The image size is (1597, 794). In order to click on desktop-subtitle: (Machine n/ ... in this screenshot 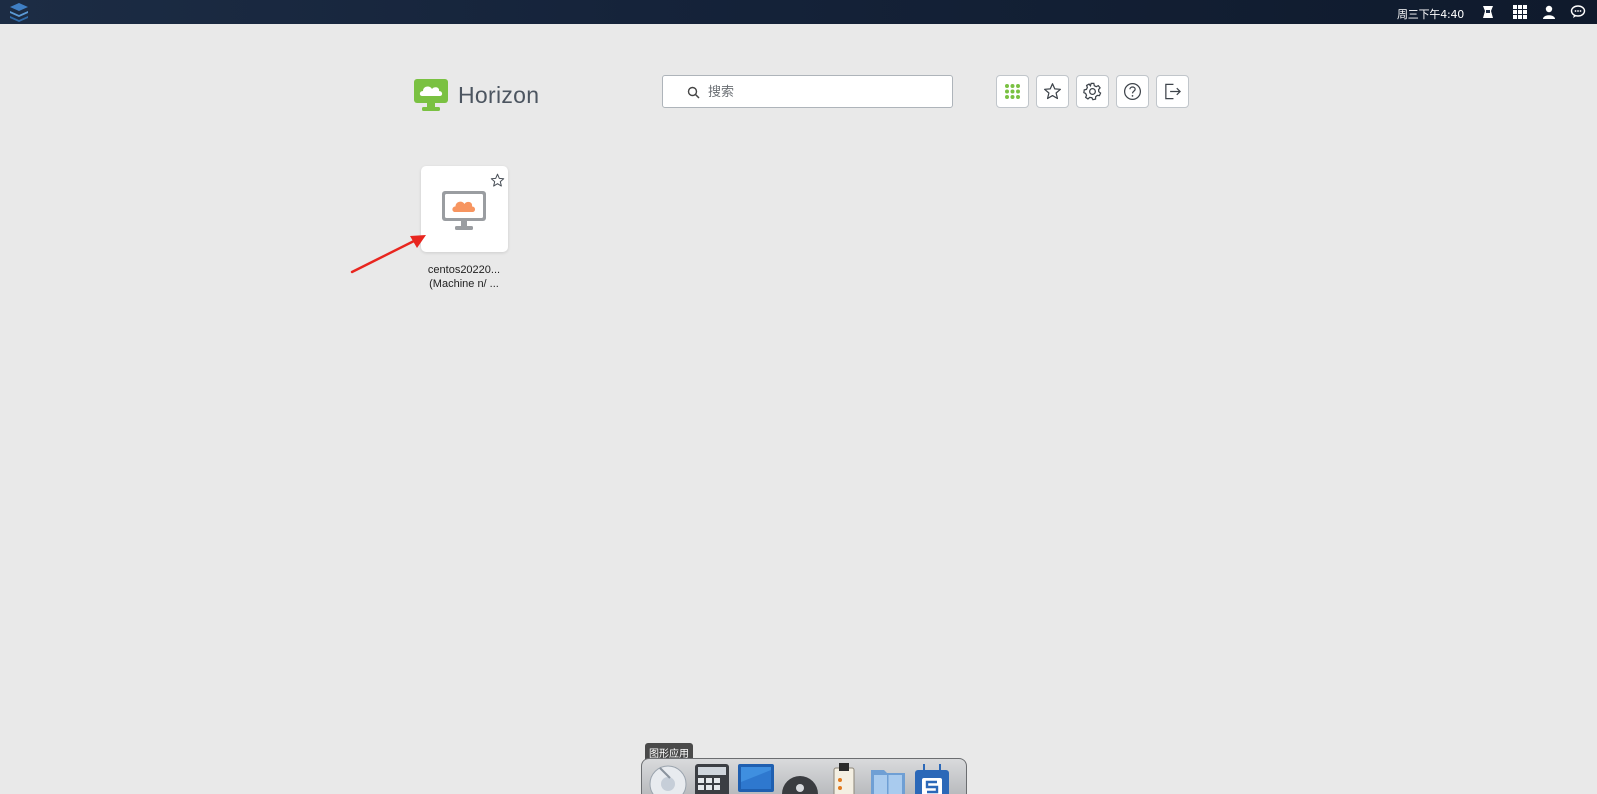, I will do `click(464, 284)`.